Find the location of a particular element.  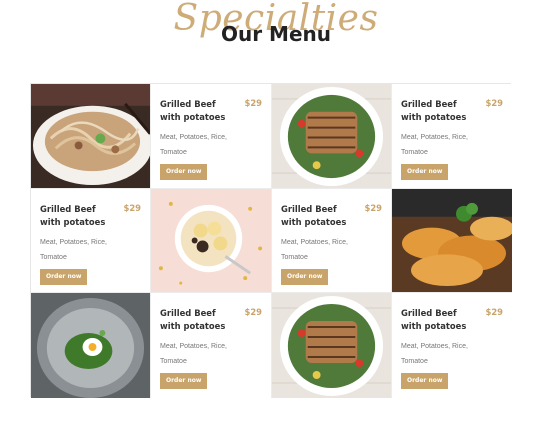

menu-image-avocado is located at coordinates (91, 345).